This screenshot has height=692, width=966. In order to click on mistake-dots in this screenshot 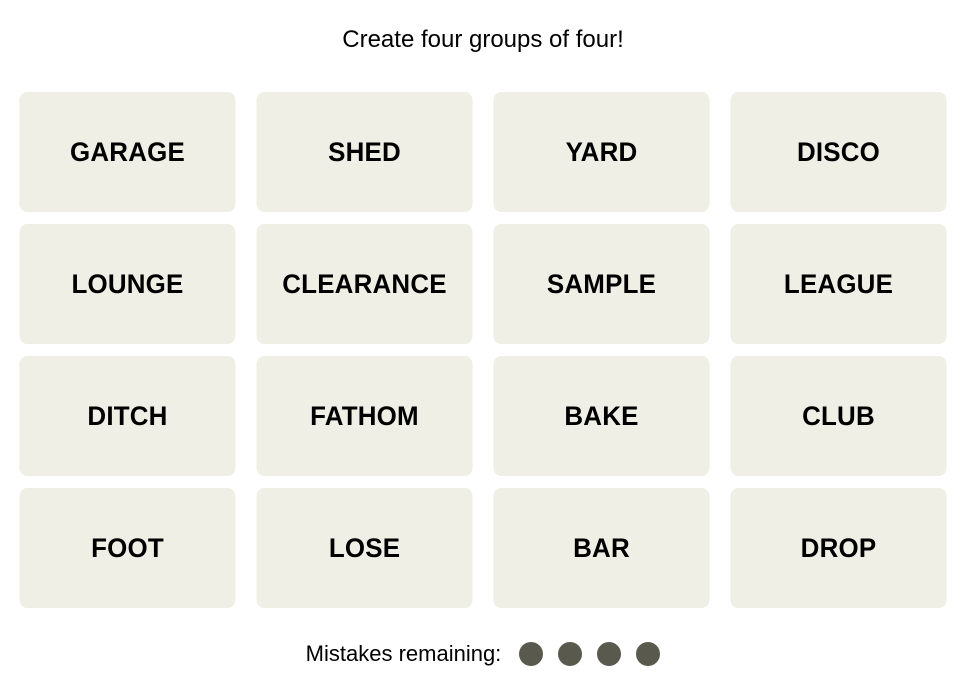, I will do `click(590, 654)`.